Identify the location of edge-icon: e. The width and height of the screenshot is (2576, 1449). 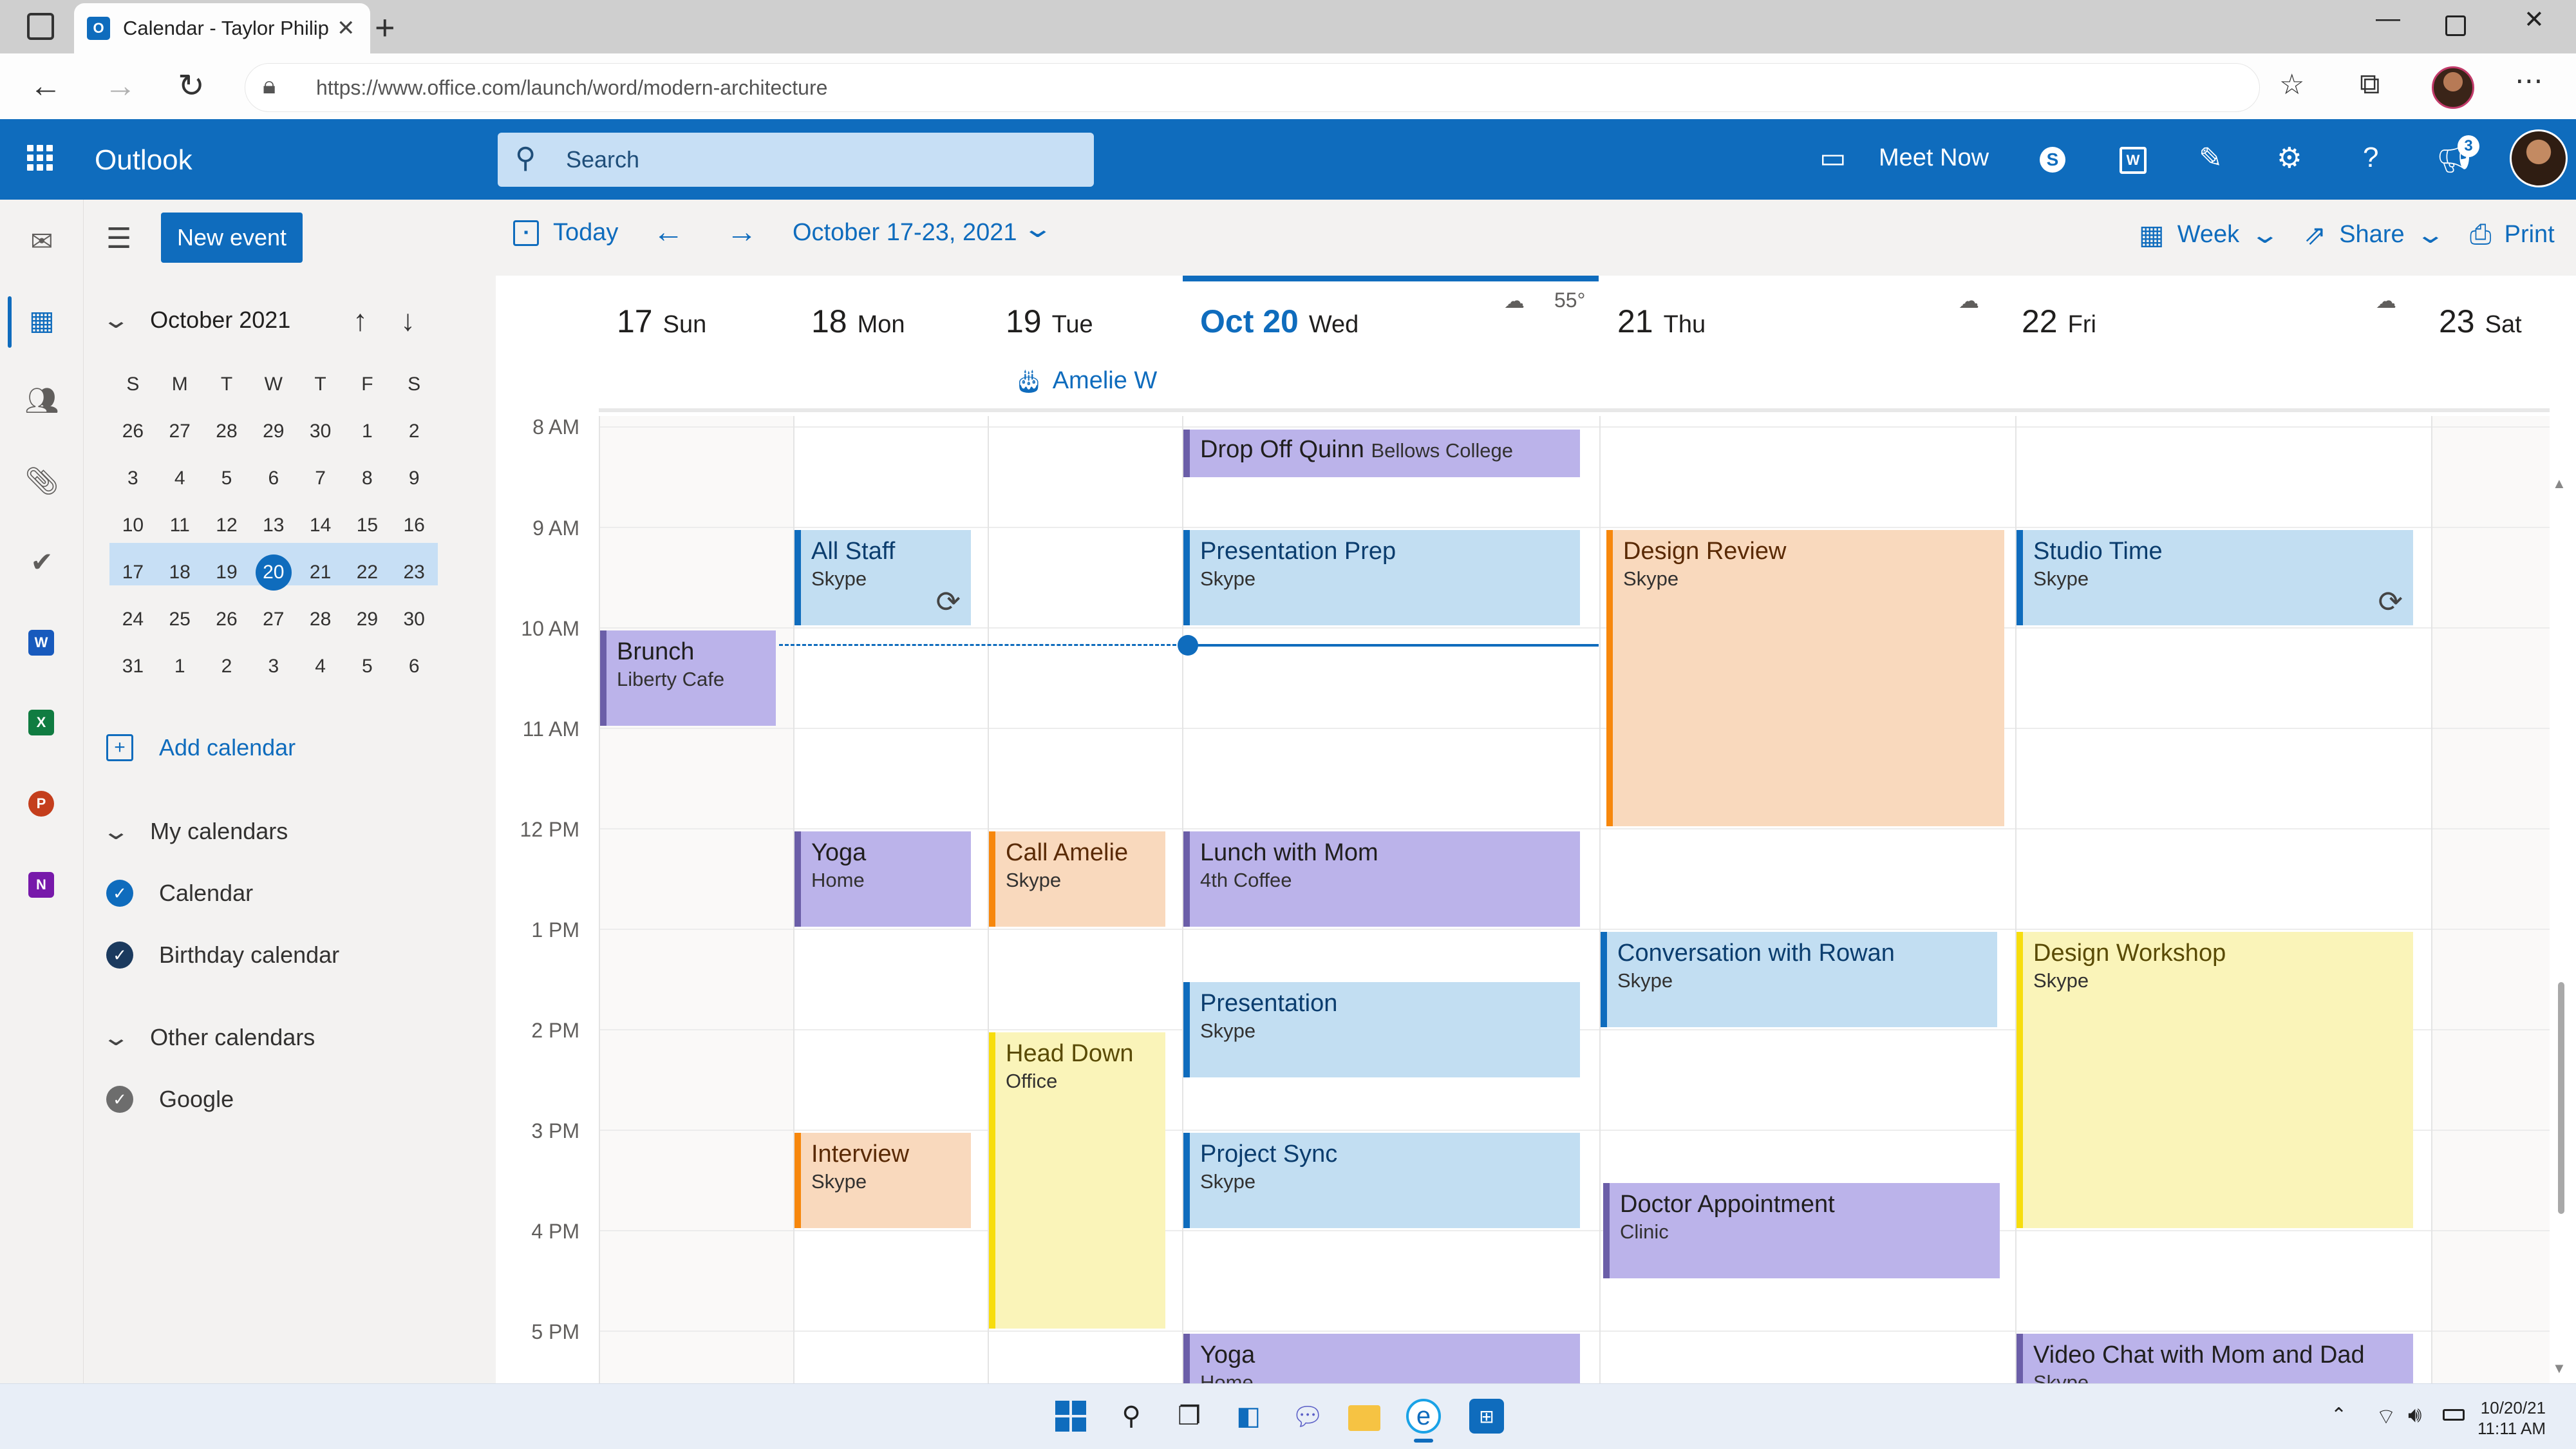
(1423, 1416).